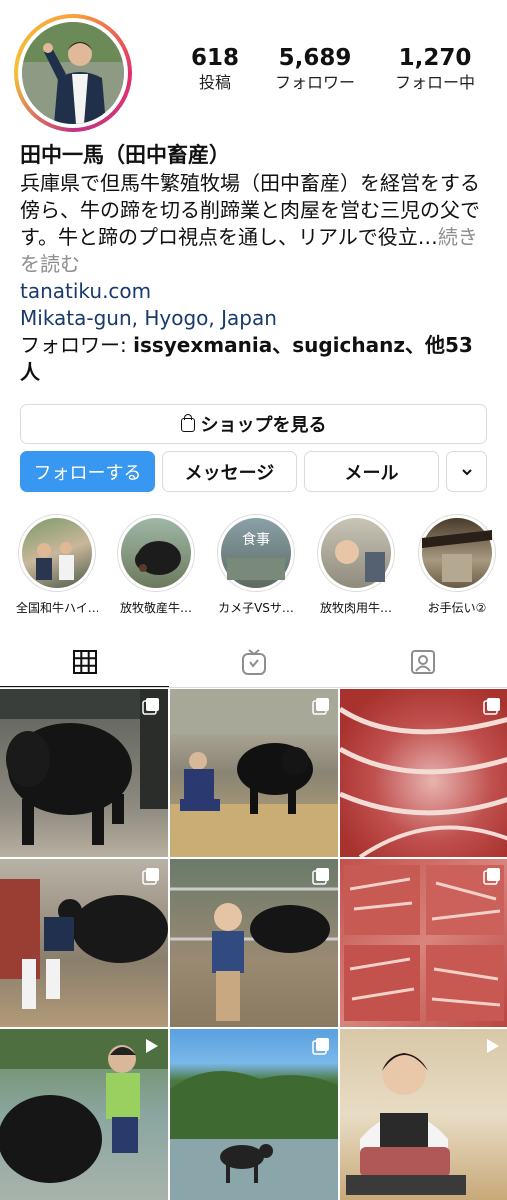 The image size is (507, 1200). I want to click on website-link: tanatiku.com, so click(255, 291).